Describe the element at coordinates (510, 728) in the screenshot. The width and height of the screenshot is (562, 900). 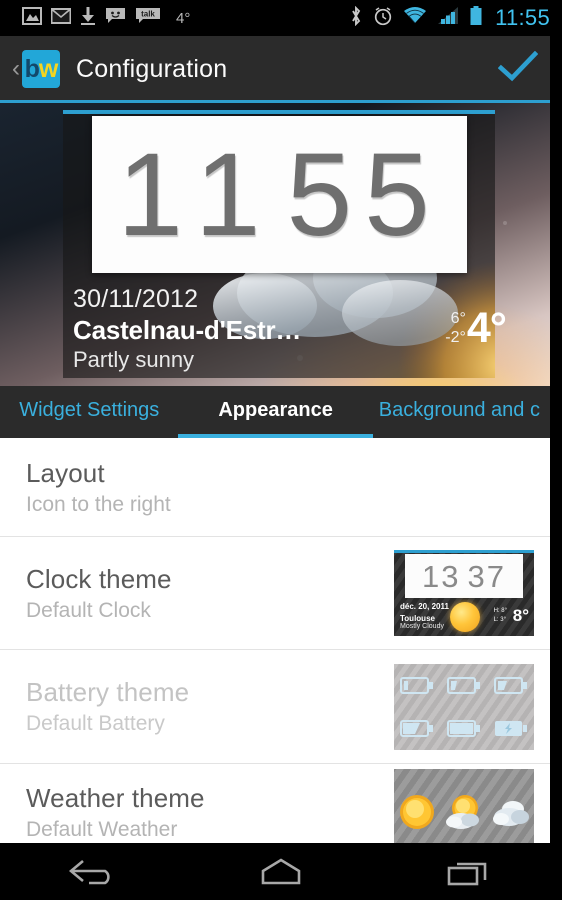
I see `battery-charging-icon` at that location.